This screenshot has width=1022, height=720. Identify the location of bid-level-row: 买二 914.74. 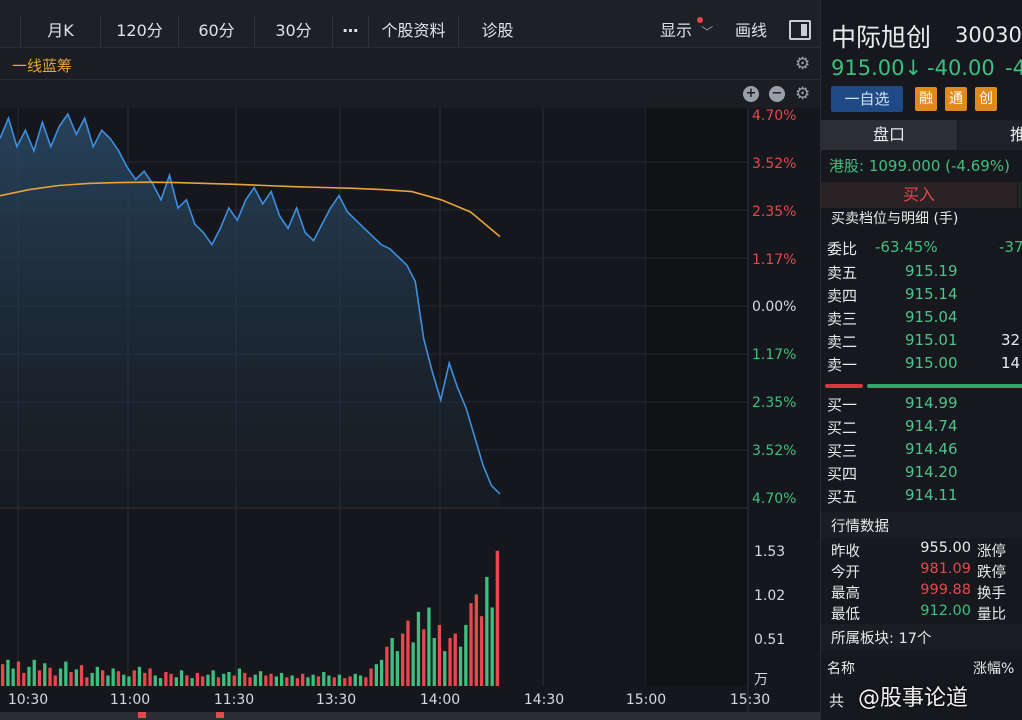
(921, 426).